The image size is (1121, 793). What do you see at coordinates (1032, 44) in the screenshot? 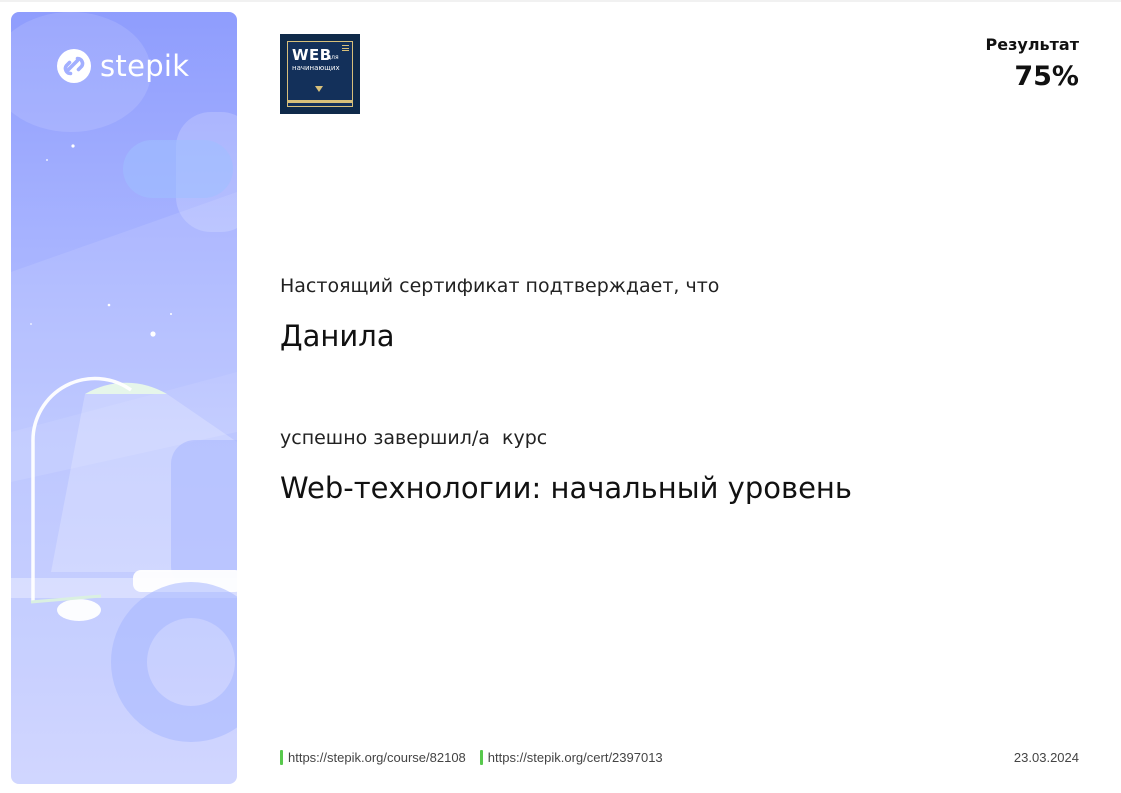
I see `result-label: Результат` at bounding box center [1032, 44].